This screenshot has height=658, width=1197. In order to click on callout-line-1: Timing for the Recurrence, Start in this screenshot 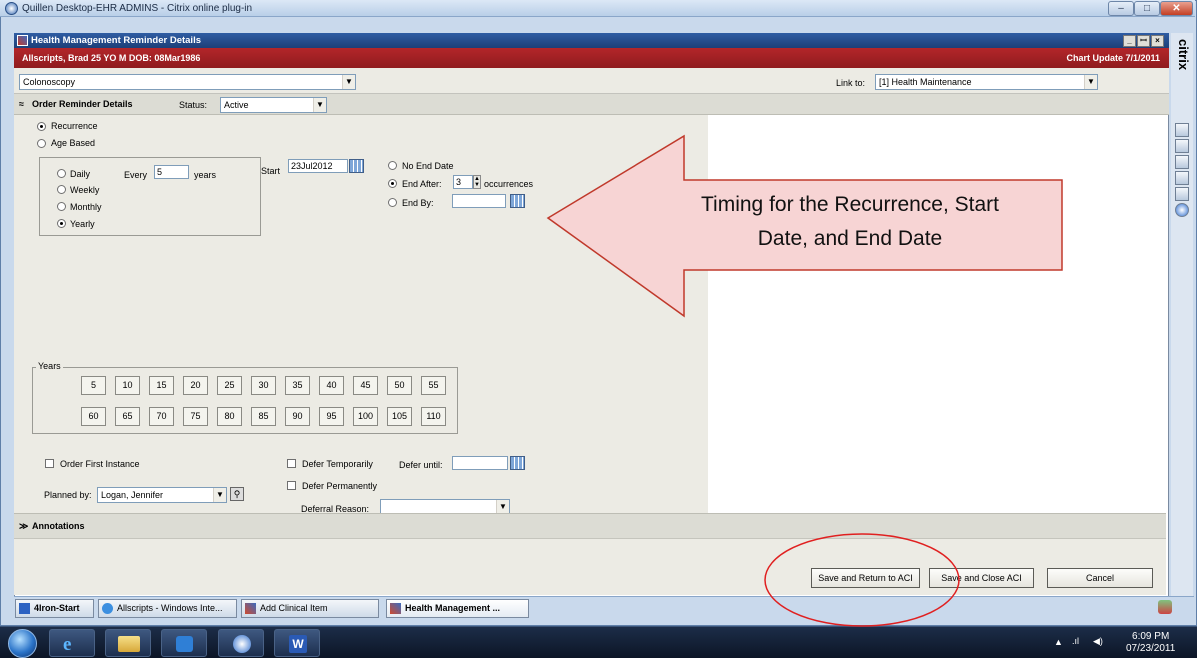, I will do `click(850, 204)`.